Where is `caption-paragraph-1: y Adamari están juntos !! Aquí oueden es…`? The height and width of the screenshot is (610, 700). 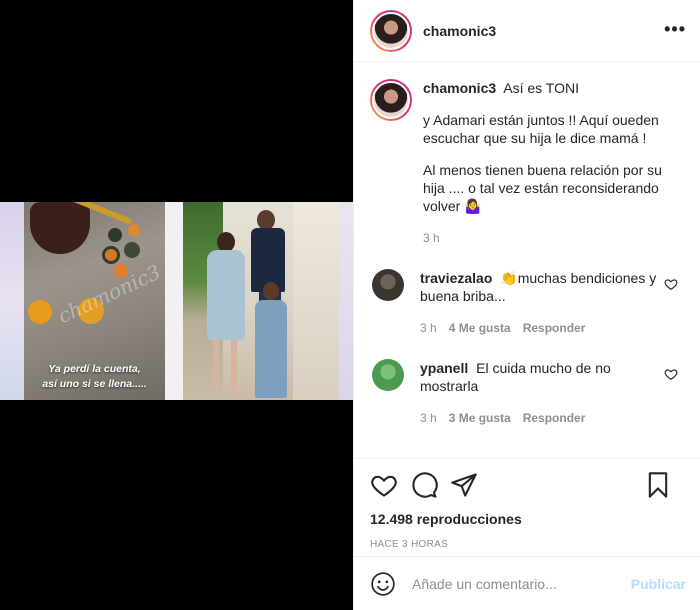 caption-paragraph-1: y Adamari están juntos !! Aquí oueden es… is located at coordinates (541, 129).